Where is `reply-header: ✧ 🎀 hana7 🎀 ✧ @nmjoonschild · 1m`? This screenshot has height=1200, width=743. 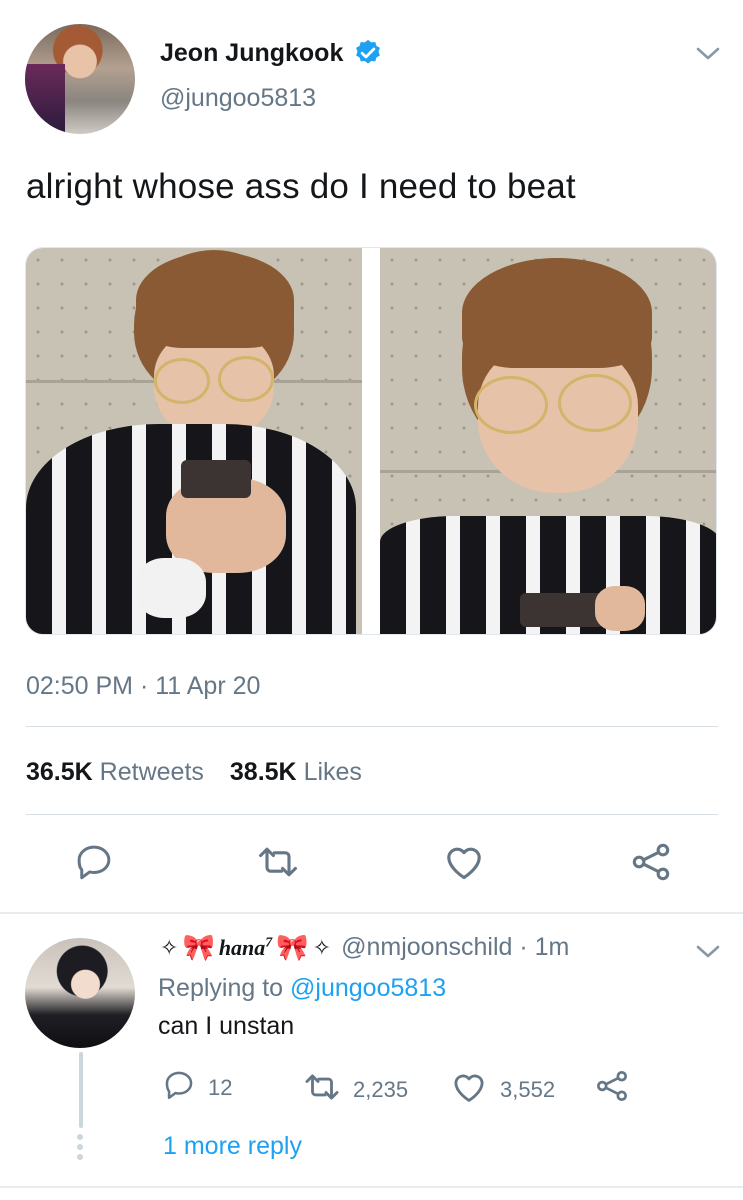 reply-header: ✧ 🎀 hana7 🎀 ✧ @nmjoonschild · 1m is located at coordinates (364, 947).